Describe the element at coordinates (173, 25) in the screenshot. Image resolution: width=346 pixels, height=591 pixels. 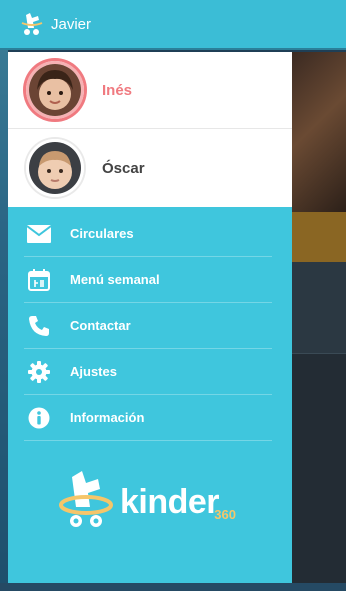
I see `app-bar: Javier` at that location.